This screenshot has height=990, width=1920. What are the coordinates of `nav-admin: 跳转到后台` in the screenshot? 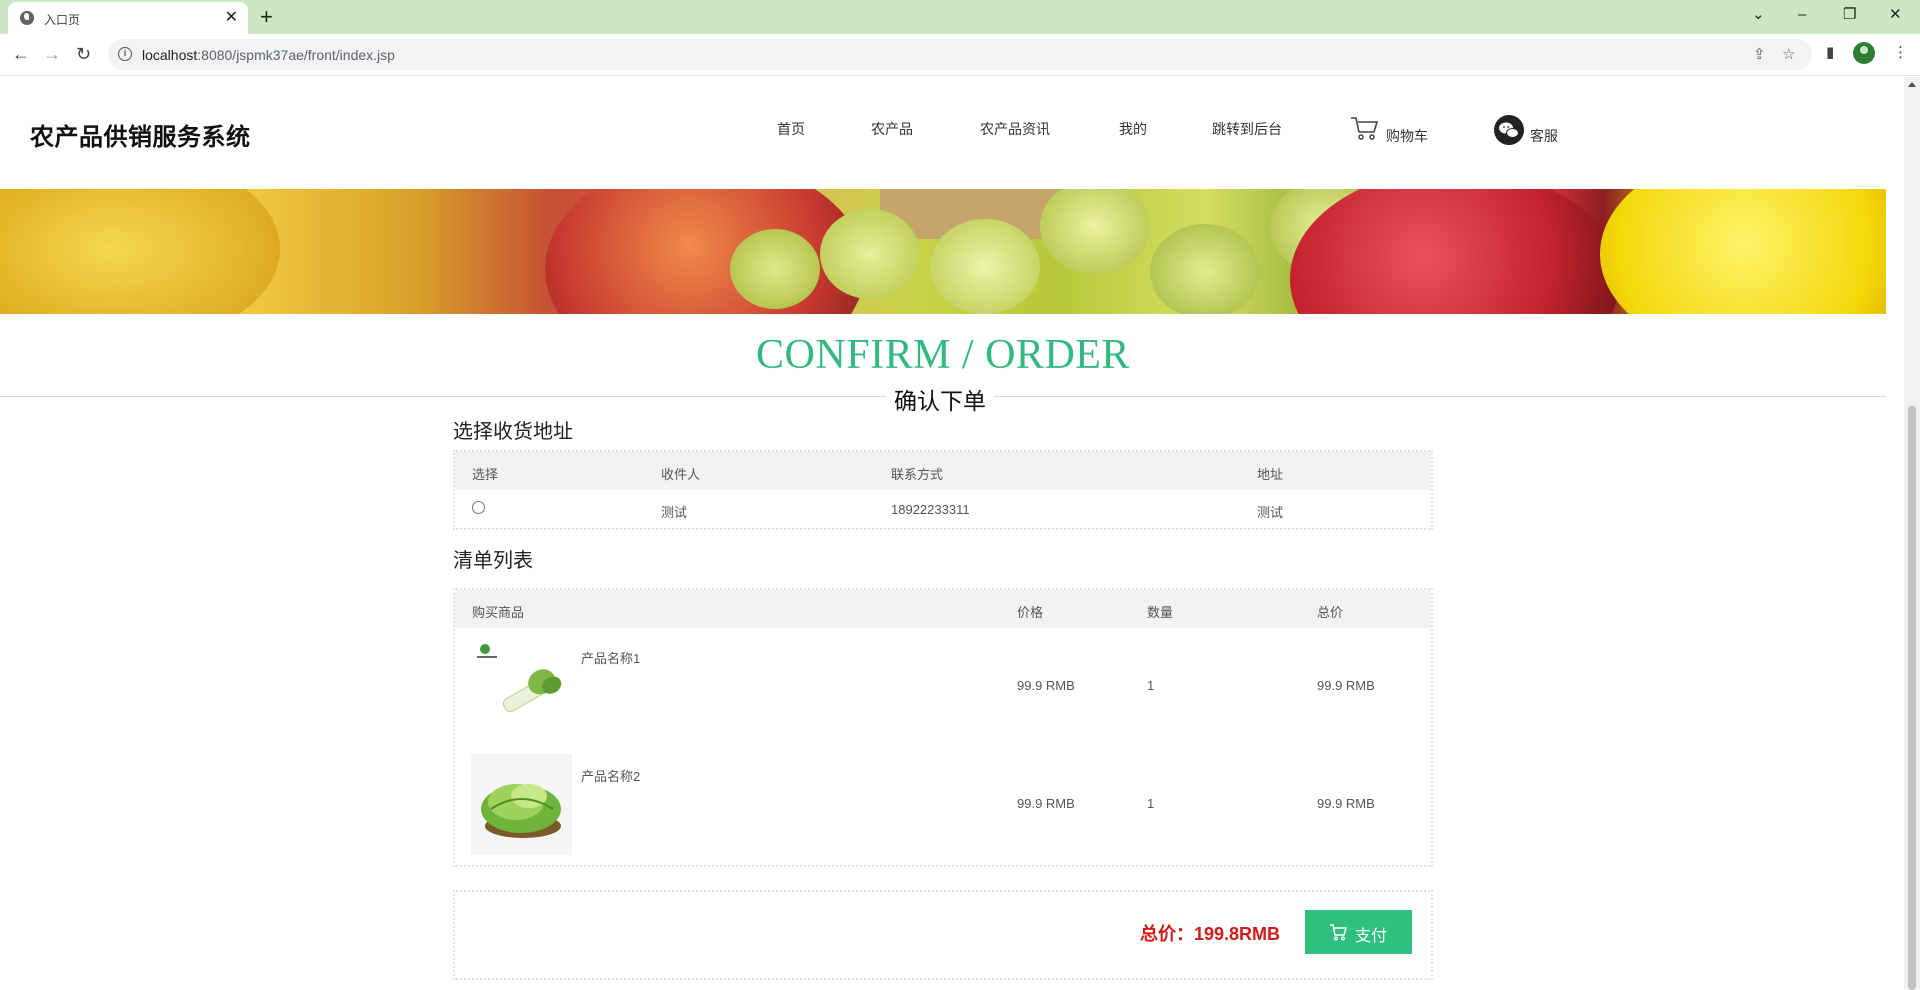 It's located at (1247, 129).